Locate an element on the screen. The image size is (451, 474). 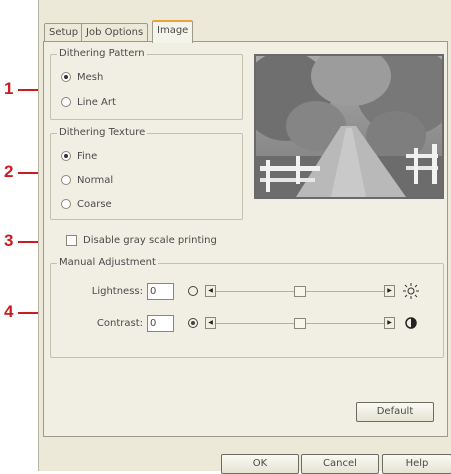
callout-4: 4 is located at coordinates (9, 311).